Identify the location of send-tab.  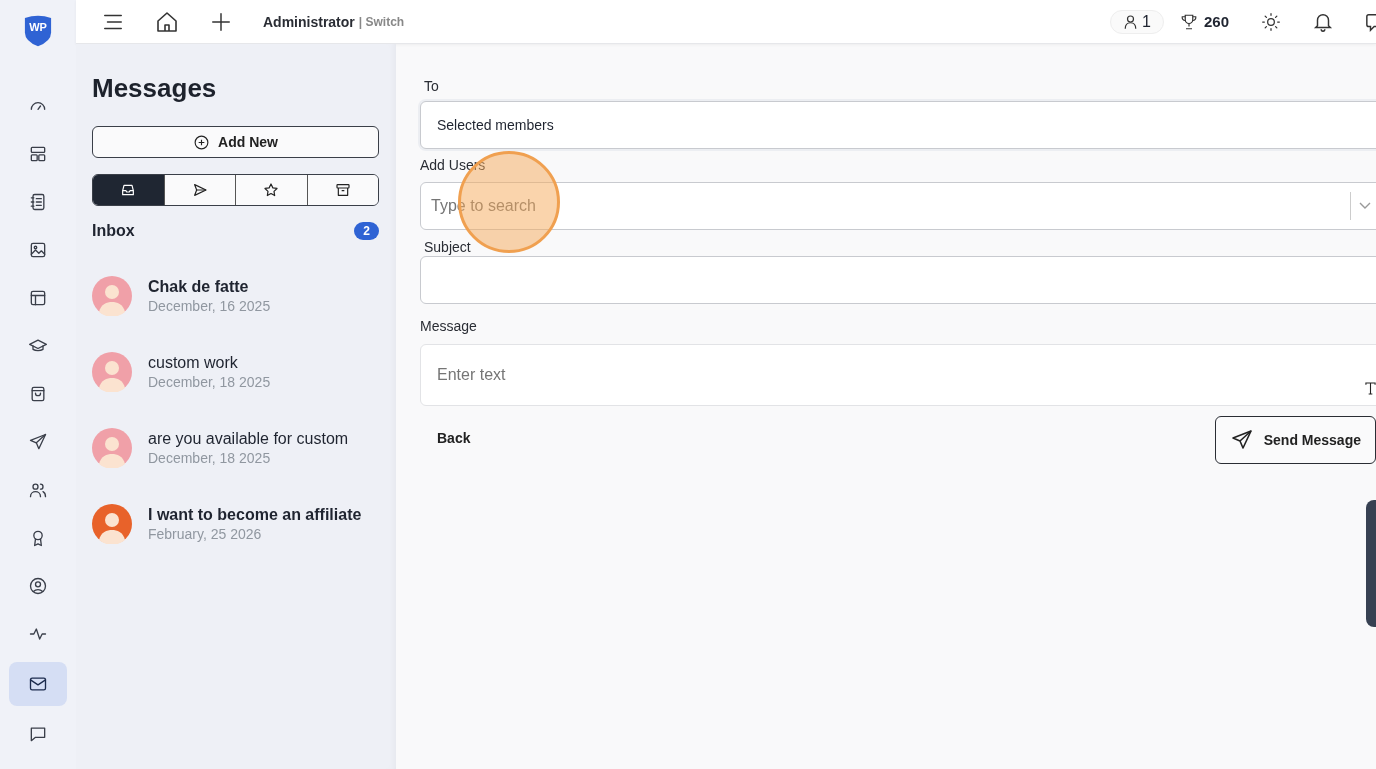
(199, 190).